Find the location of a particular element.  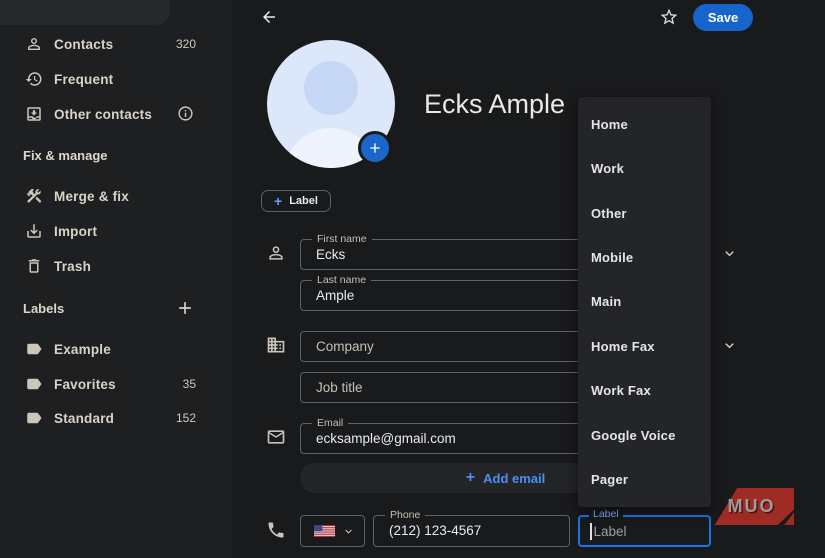

dropdown-item-pager: Pager is located at coordinates (644, 480).